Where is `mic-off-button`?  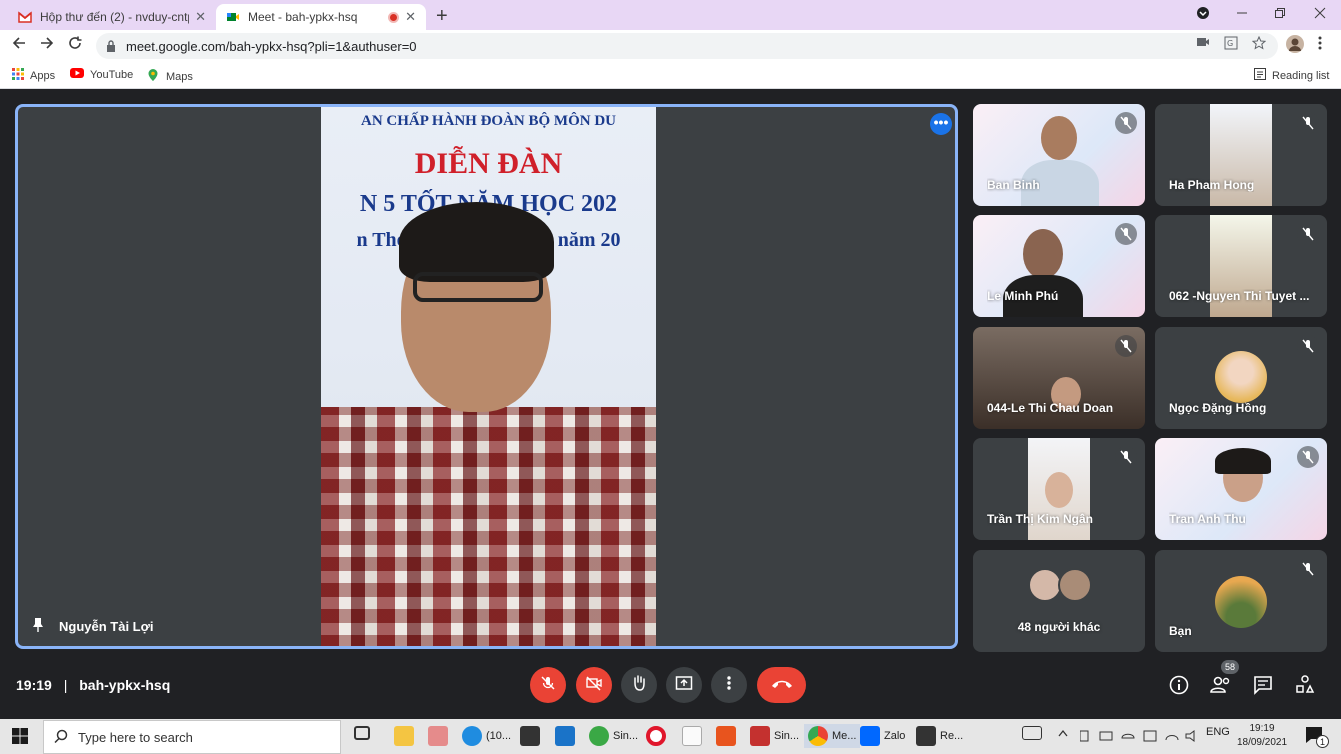 mic-off-button is located at coordinates (548, 685).